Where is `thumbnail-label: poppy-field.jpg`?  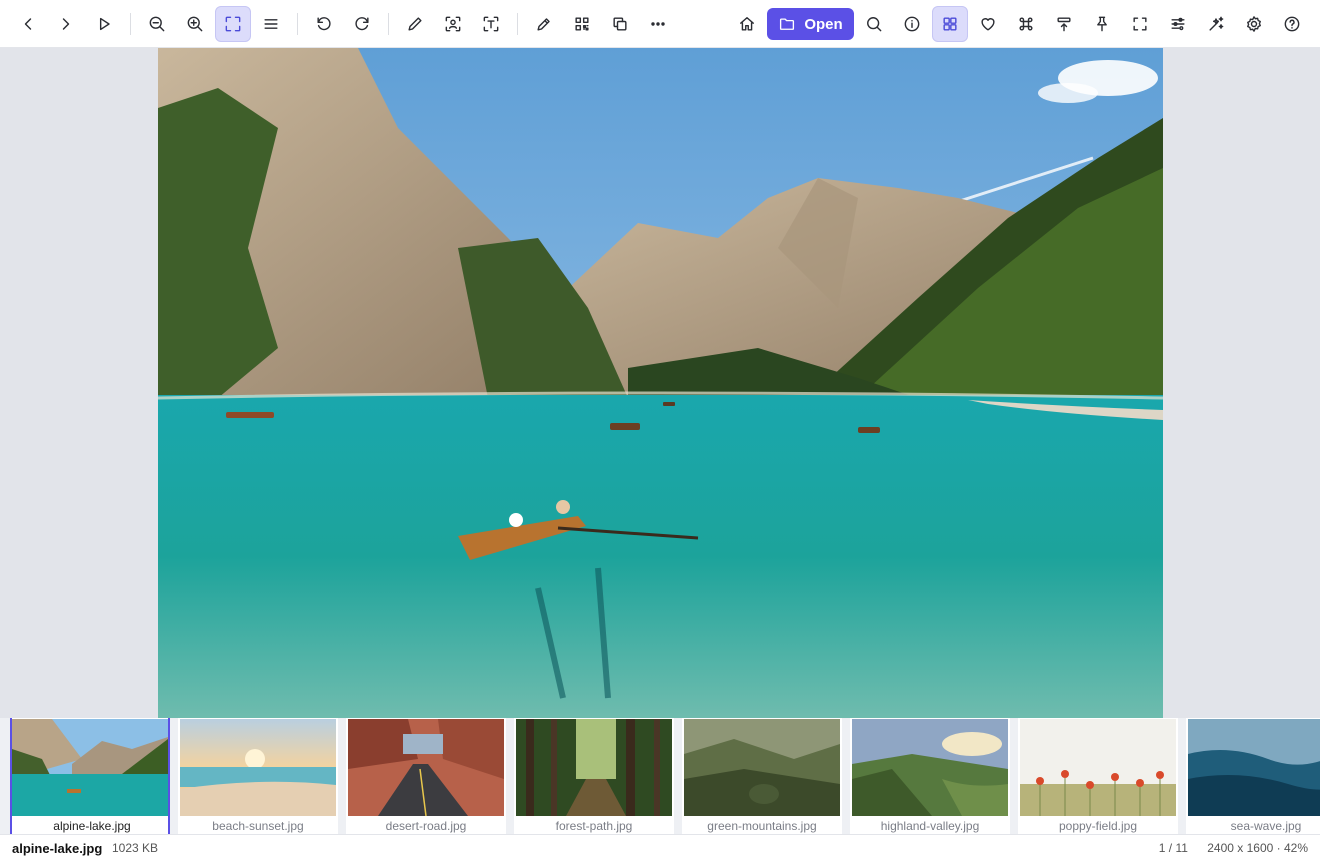 thumbnail-label: poppy-field.jpg is located at coordinates (1098, 826).